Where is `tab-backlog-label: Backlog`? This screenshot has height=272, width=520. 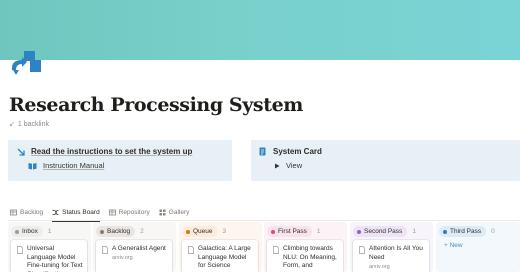 tab-backlog-label: Backlog is located at coordinates (32, 212).